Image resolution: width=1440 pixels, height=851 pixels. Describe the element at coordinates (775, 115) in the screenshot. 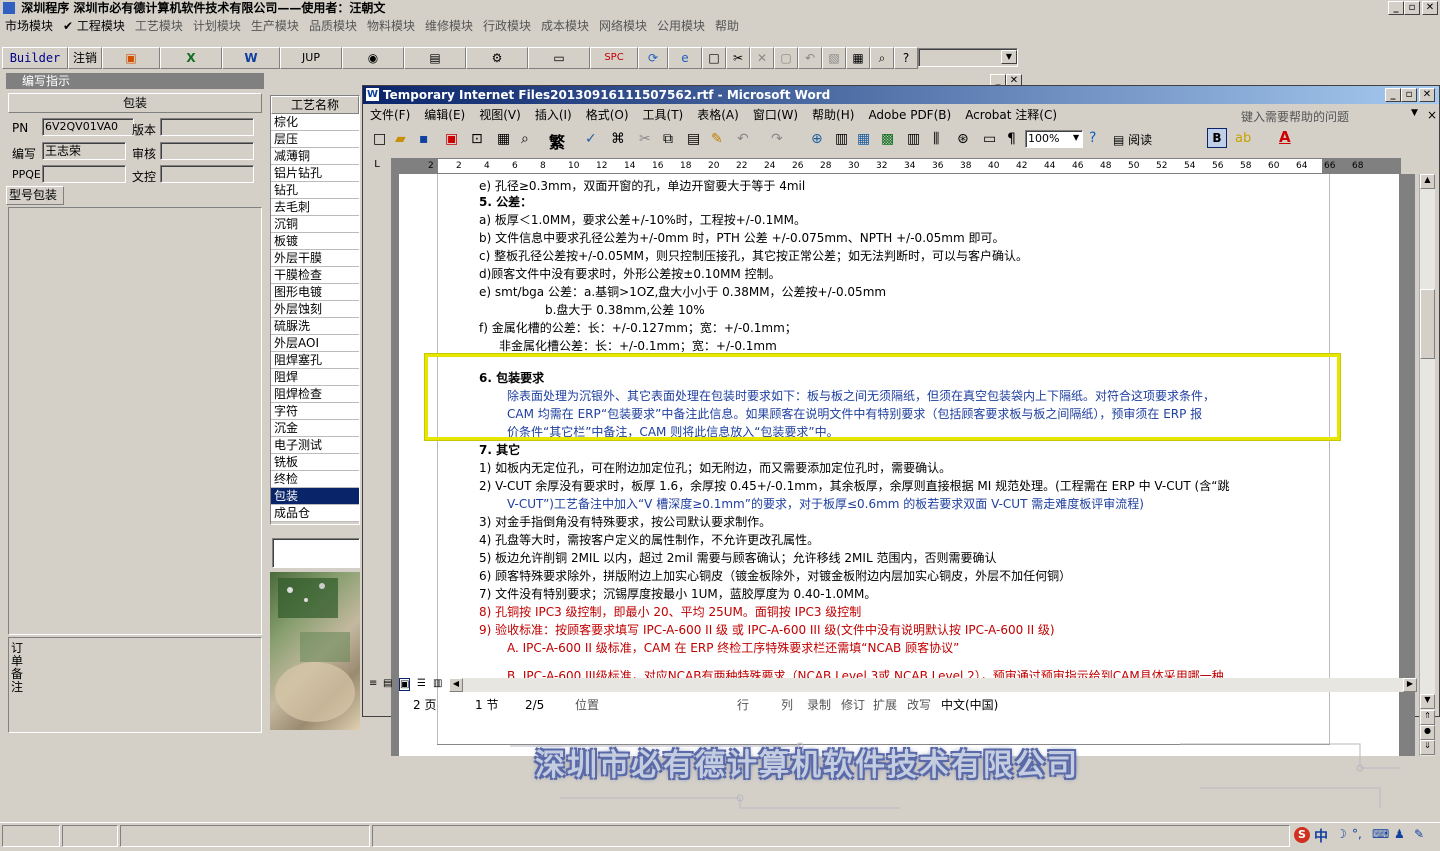

I see `word-menu-item-7: 窗口(W)` at that location.